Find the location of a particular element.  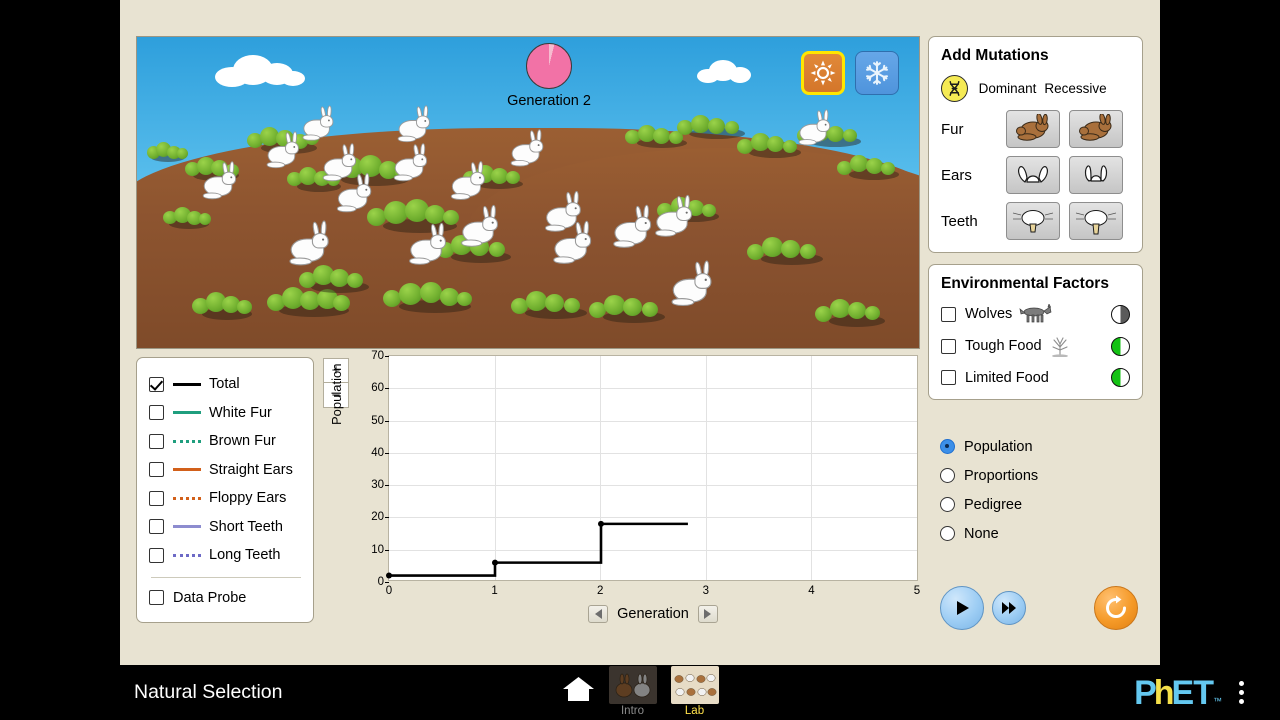

mutation-row-teeth: Teeth is located at coordinates (1035, 221).